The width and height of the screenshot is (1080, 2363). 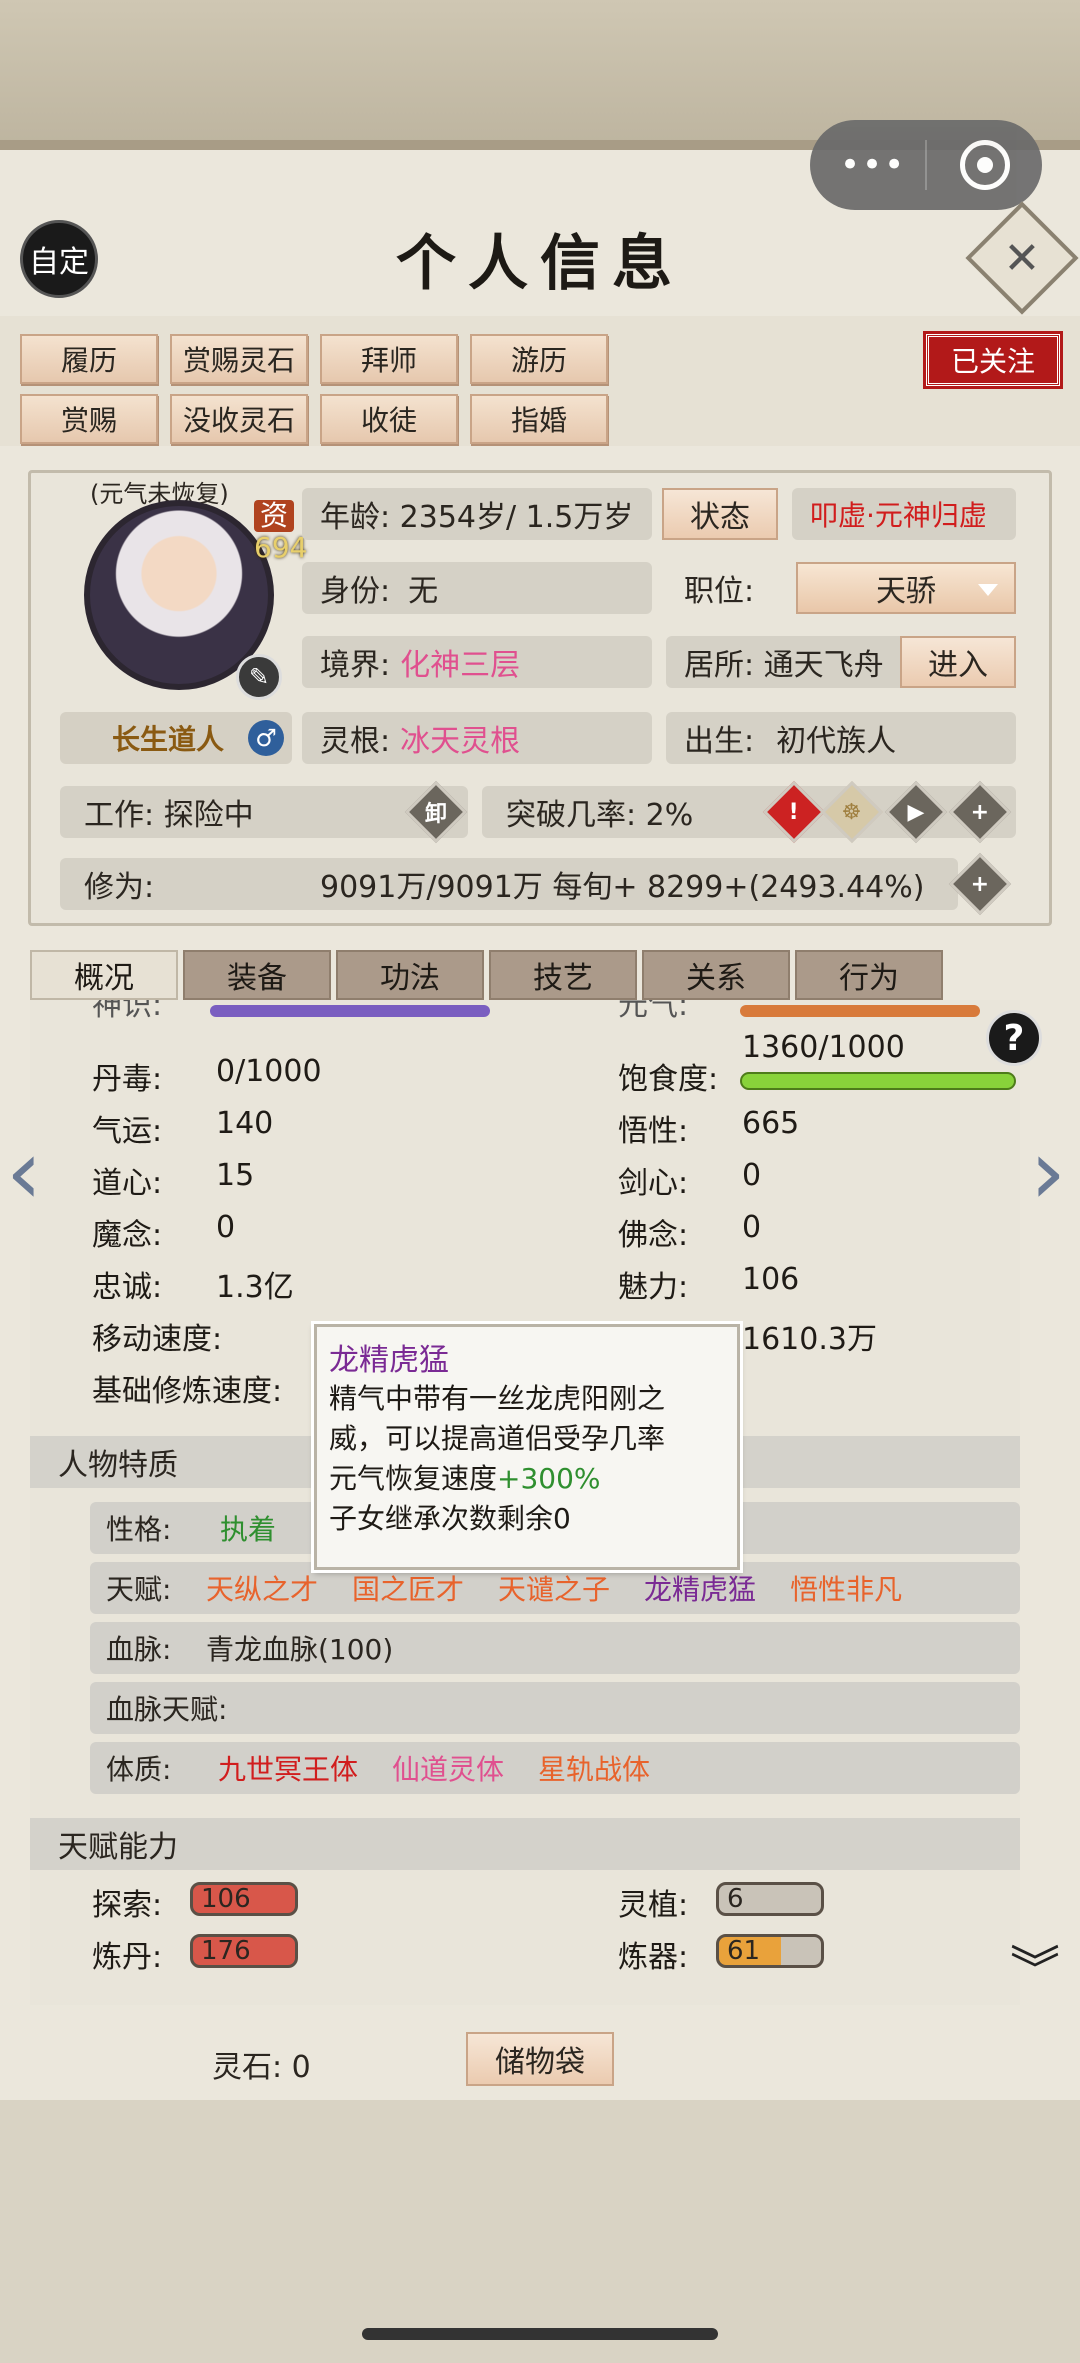 I want to click on tab-1: 装备, so click(x=257, y=975).